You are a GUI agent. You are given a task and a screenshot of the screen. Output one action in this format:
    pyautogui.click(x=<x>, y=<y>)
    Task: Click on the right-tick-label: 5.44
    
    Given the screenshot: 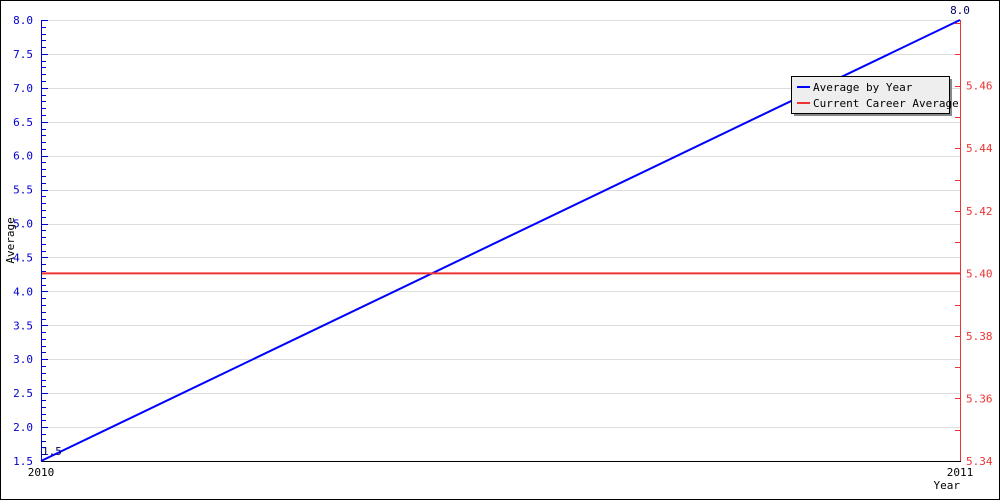 What is the action you would take?
    pyautogui.click(x=979, y=148)
    